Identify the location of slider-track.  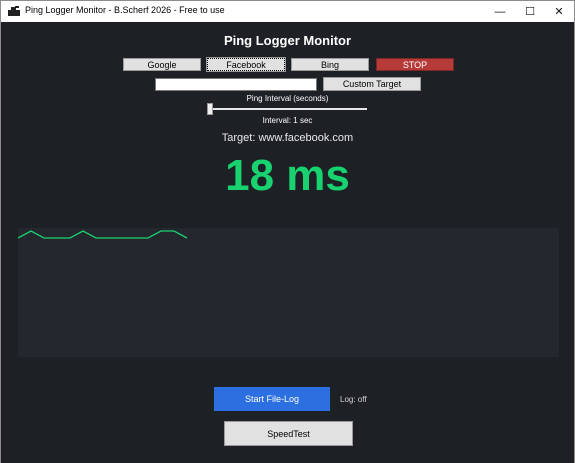
(287, 109).